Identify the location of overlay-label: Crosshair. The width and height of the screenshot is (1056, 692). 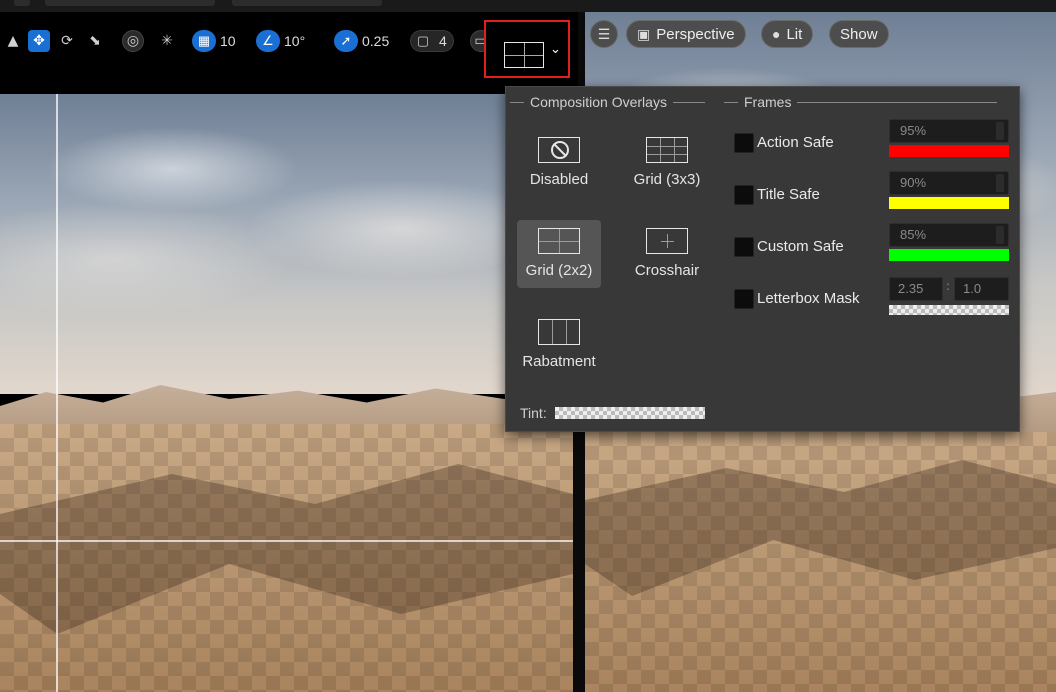
(667, 270).